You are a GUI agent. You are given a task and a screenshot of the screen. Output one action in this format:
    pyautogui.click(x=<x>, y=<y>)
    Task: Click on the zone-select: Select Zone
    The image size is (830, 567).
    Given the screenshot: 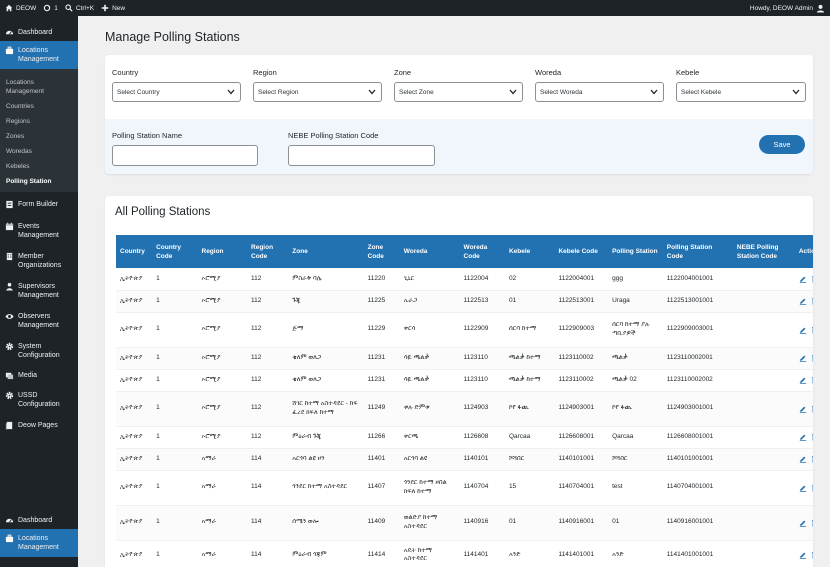 What is the action you would take?
    pyautogui.click(x=458, y=92)
    